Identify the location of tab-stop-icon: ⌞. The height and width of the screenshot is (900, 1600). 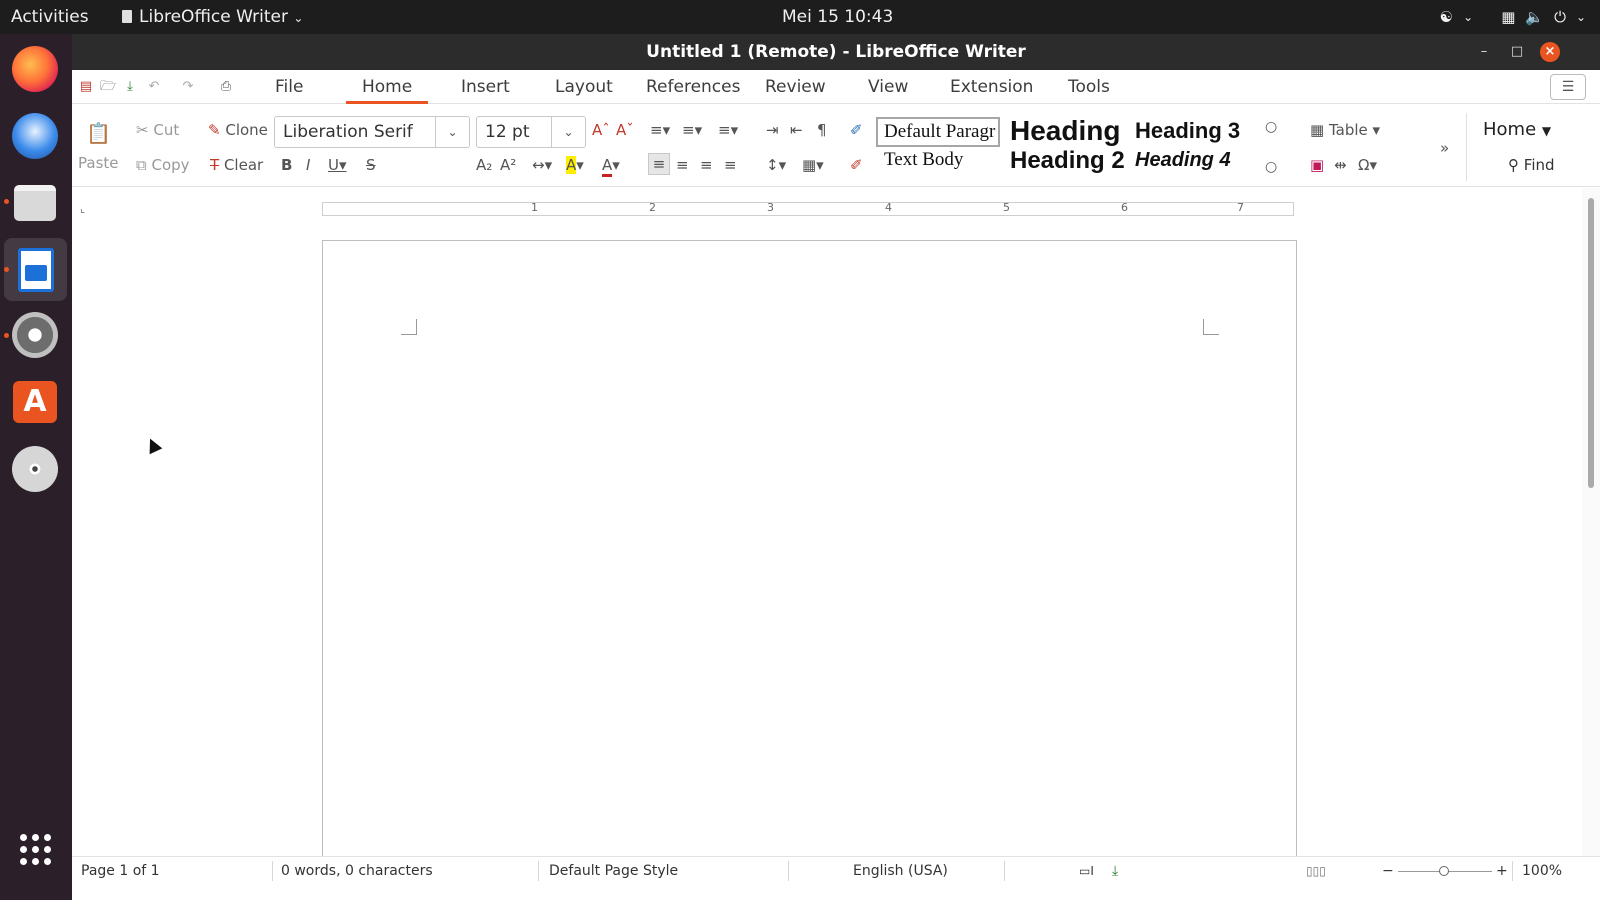
(82, 208).